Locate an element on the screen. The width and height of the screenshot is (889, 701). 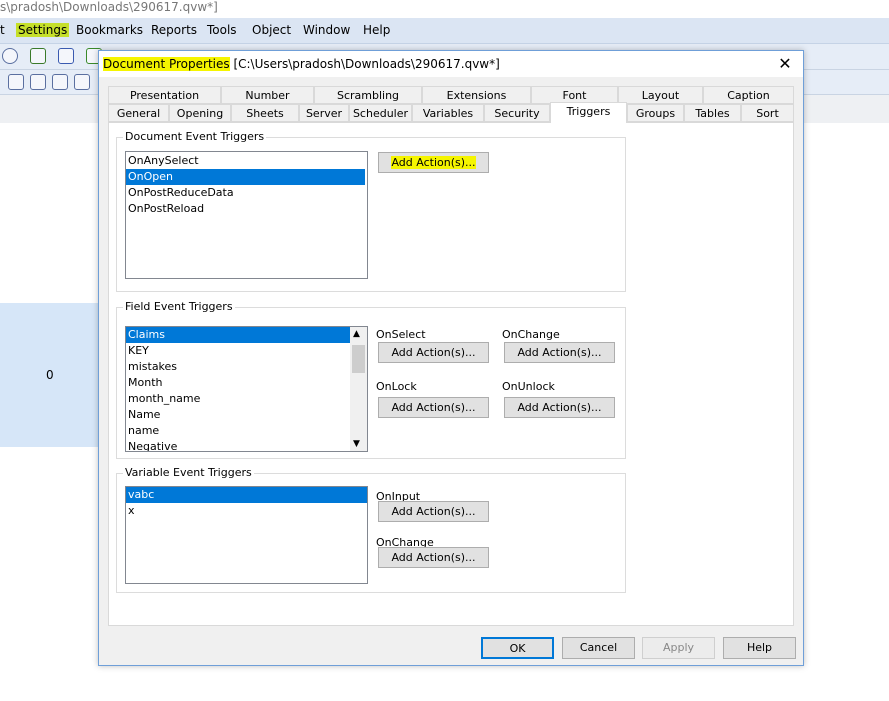
tab-sheets: Sheets is located at coordinates (265, 113).